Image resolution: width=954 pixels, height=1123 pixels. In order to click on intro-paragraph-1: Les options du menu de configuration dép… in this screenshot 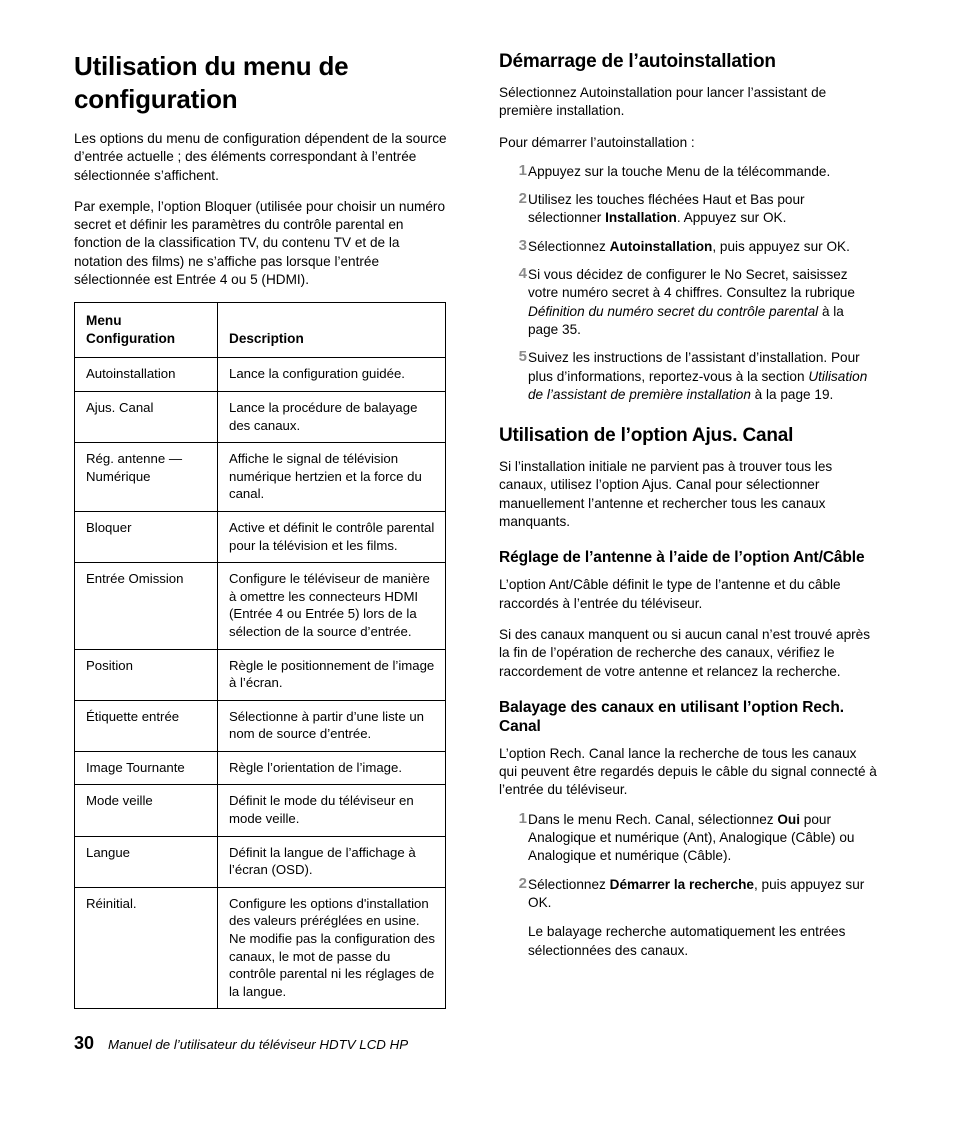, I will do `click(260, 157)`.